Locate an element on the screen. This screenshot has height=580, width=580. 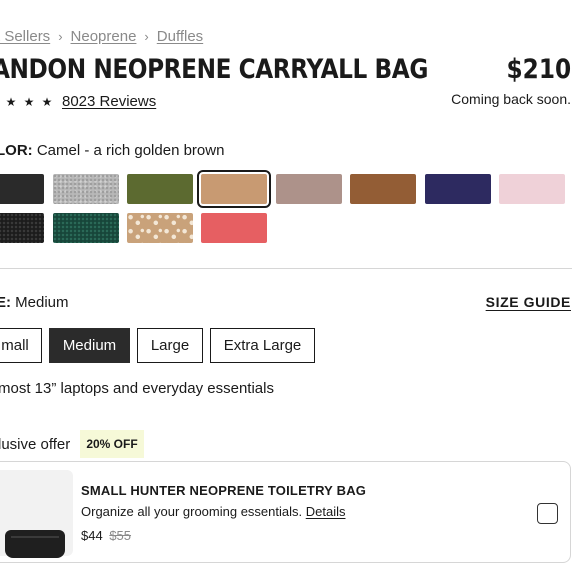
size-label: E: Medium is located at coordinates (34, 302).